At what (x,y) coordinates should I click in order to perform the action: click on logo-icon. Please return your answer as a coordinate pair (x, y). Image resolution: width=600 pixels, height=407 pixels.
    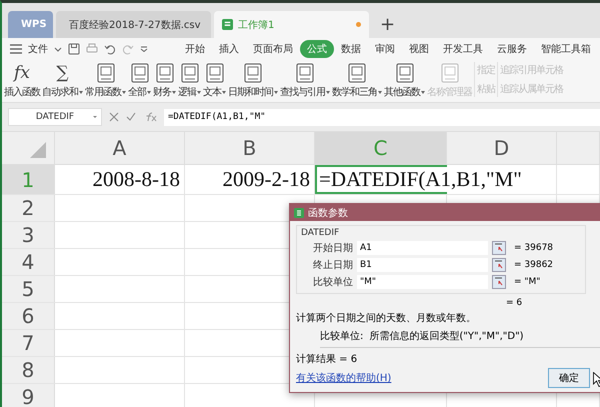
    Looking at the image, I should click on (299, 213).